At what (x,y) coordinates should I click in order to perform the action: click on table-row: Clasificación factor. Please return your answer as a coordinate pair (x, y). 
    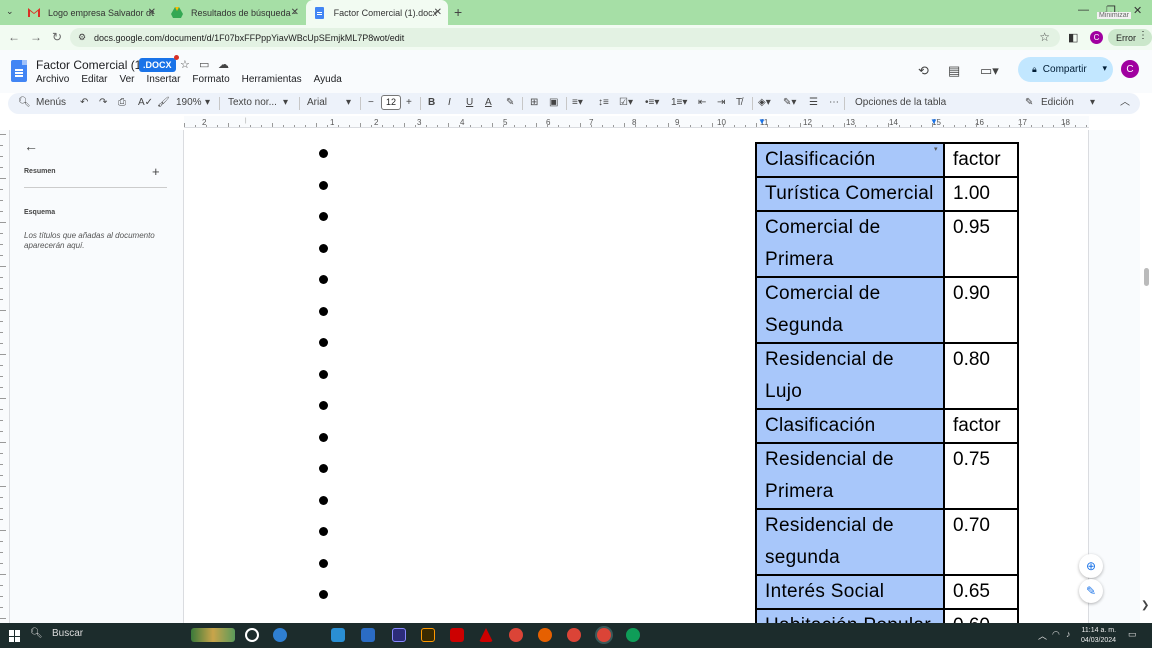
    Looking at the image, I should click on (887, 426).